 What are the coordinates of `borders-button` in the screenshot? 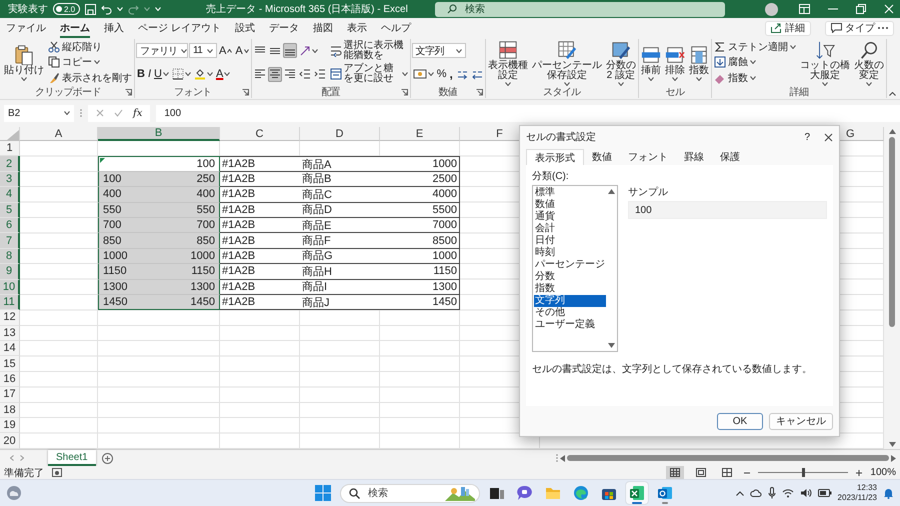 It's located at (181, 74).